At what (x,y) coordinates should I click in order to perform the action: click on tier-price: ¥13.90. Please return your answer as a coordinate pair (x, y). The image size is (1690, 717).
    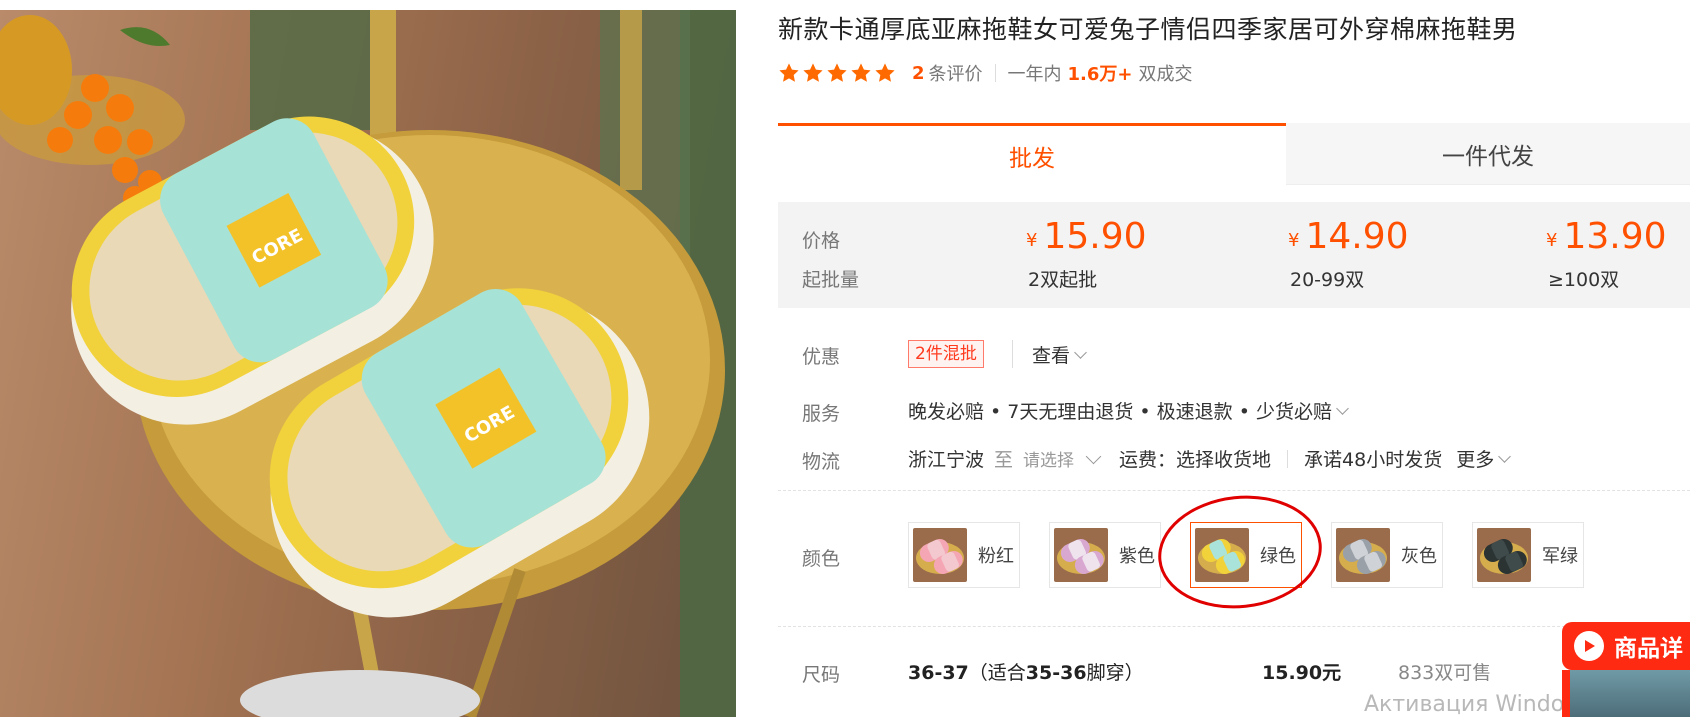
    Looking at the image, I should click on (1606, 236).